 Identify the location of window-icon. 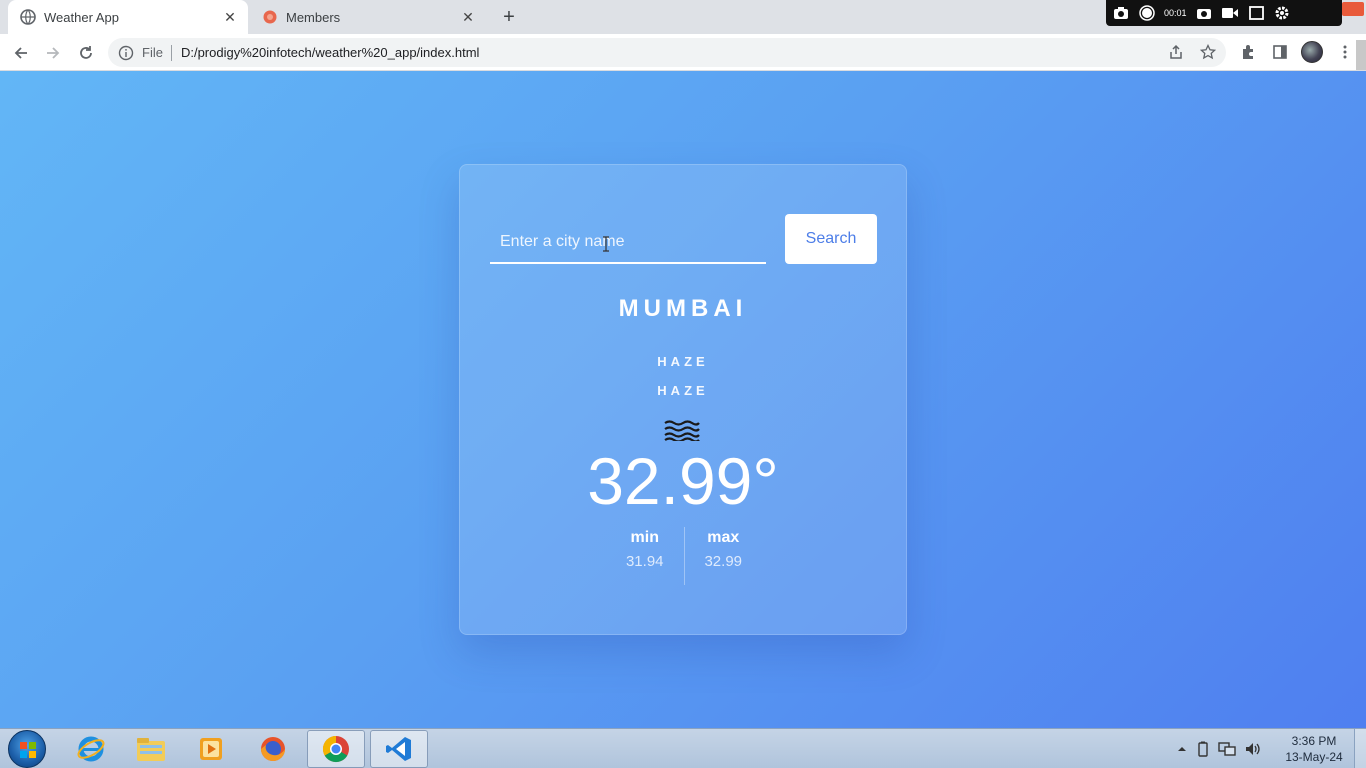
(1256, 13).